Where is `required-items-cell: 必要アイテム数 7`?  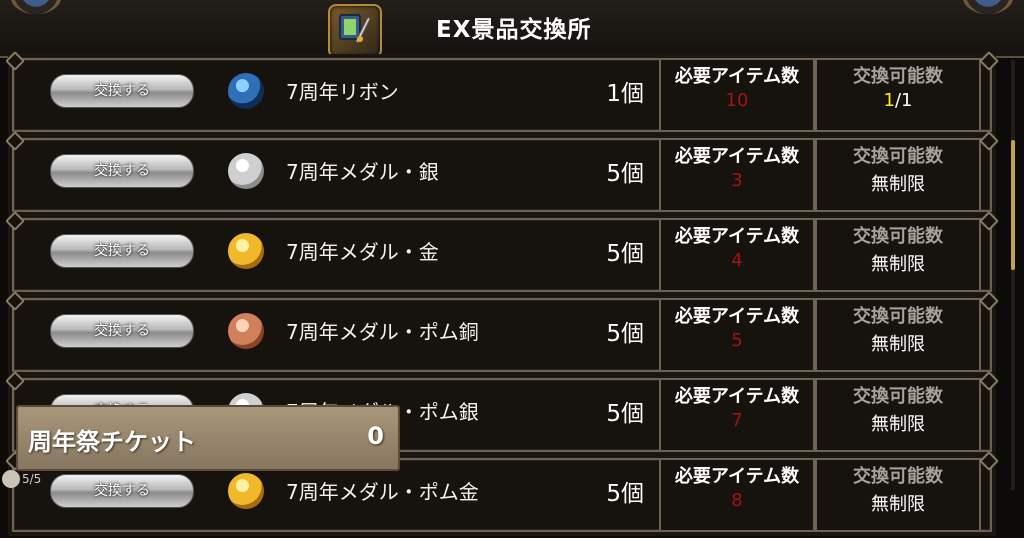 required-items-cell: 必要アイテム数 7 is located at coordinates (737, 415).